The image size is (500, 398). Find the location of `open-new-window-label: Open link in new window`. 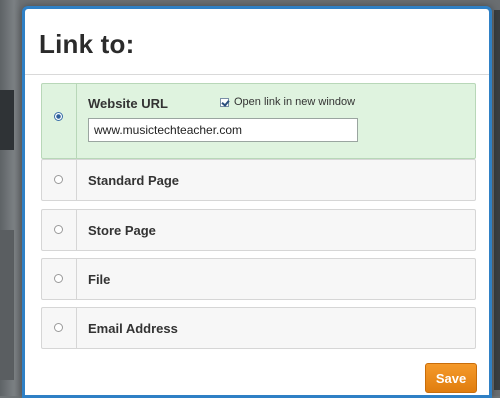

open-new-window-label: Open link in new window is located at coordinates (295, 102).